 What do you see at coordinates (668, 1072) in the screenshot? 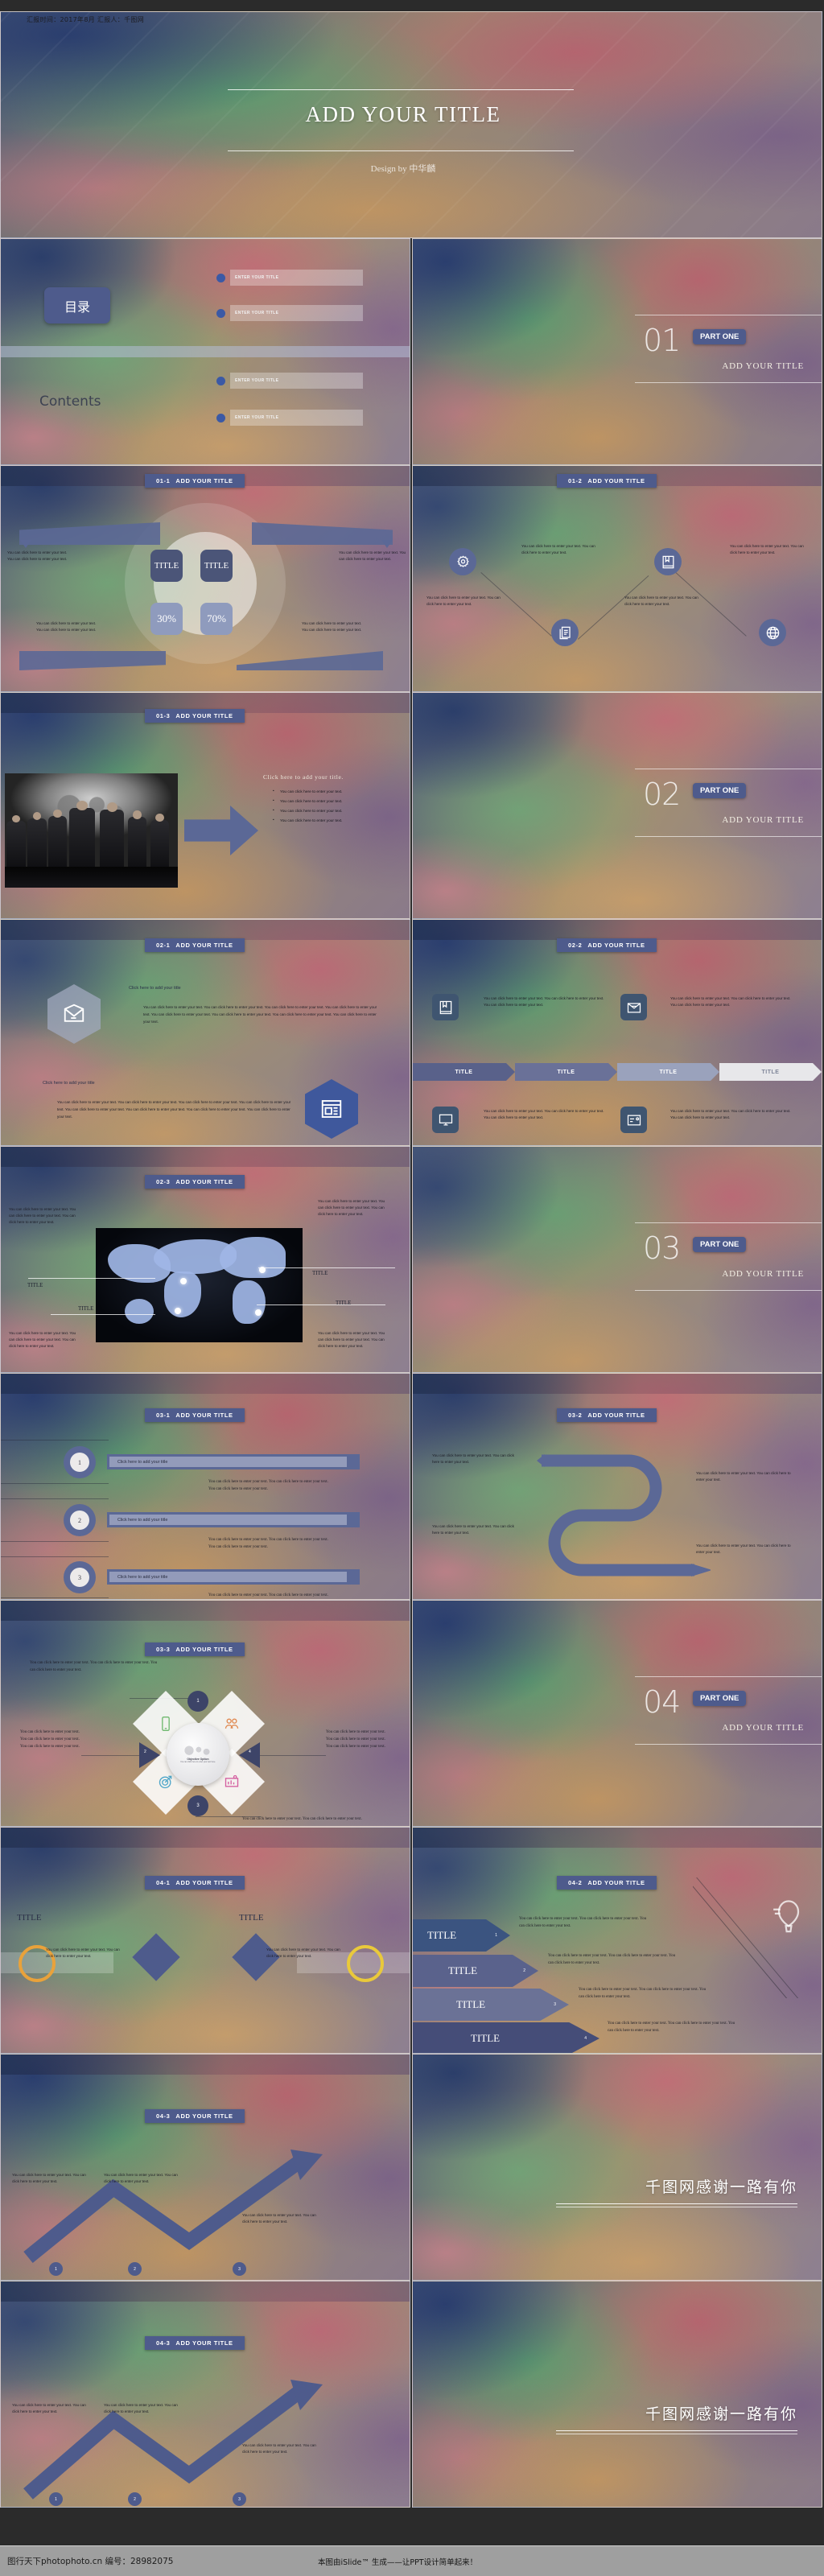
I see `chevron-step-3: TITLE` at bounding box center [668, 1072].